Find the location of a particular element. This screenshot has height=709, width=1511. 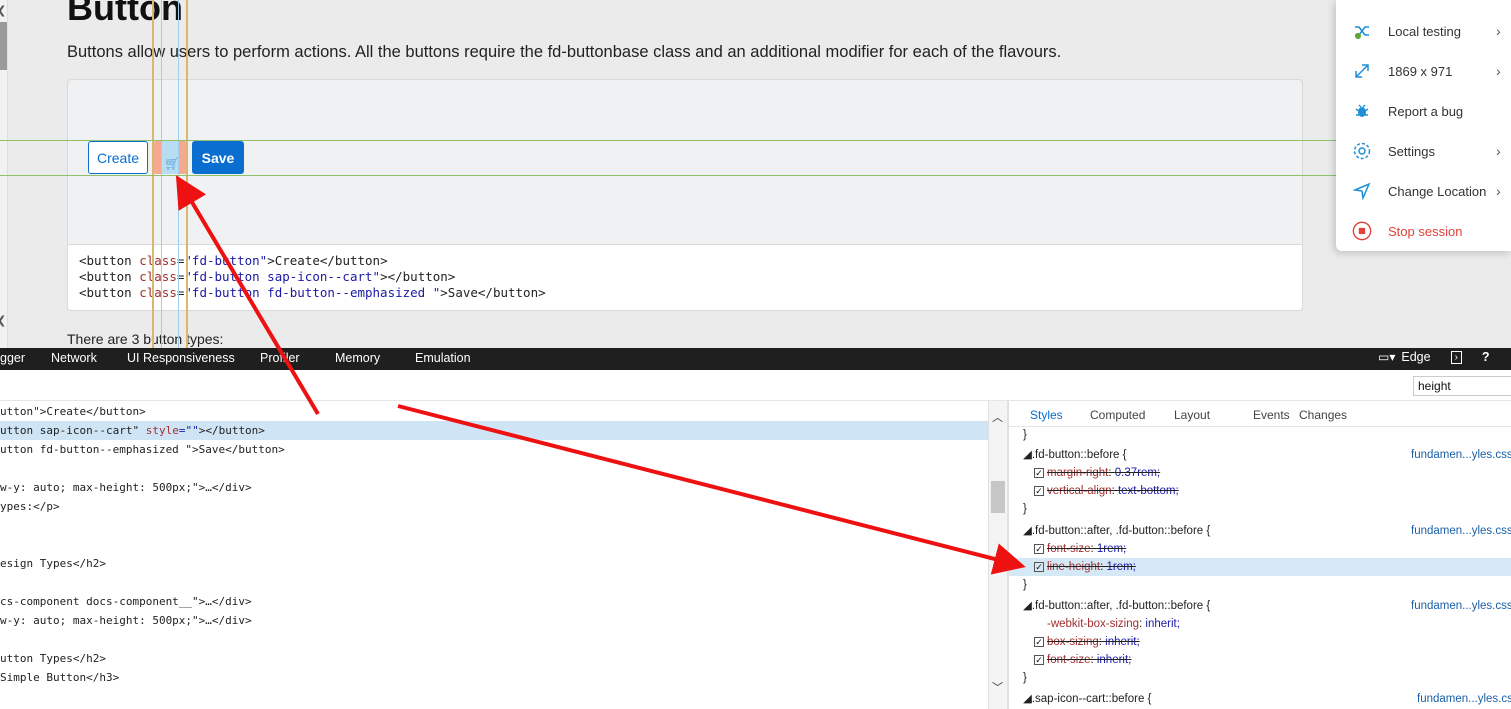

dom-node-line: cs-component docs-component__">…</div> is located at coordinates (494, 601).